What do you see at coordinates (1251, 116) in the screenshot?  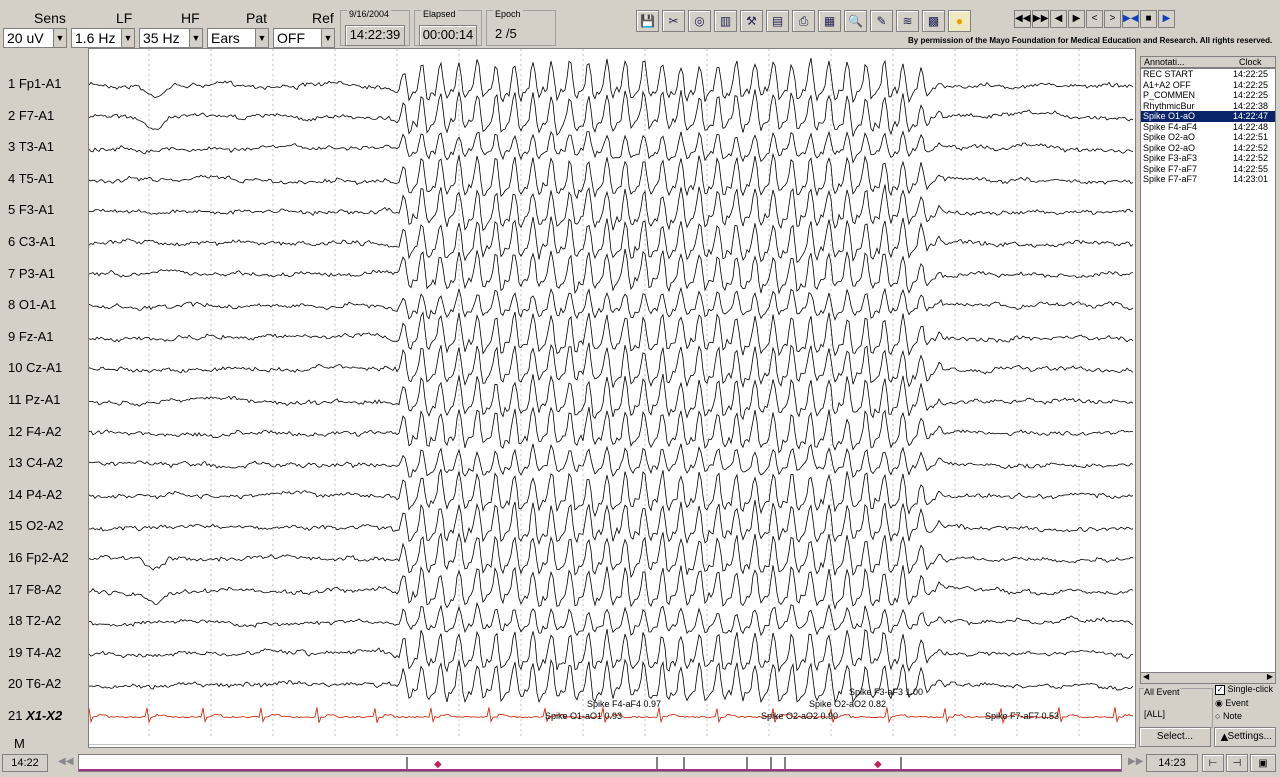 I see `annotation-time: 14:22:47` at bounding box center [1251, 116].